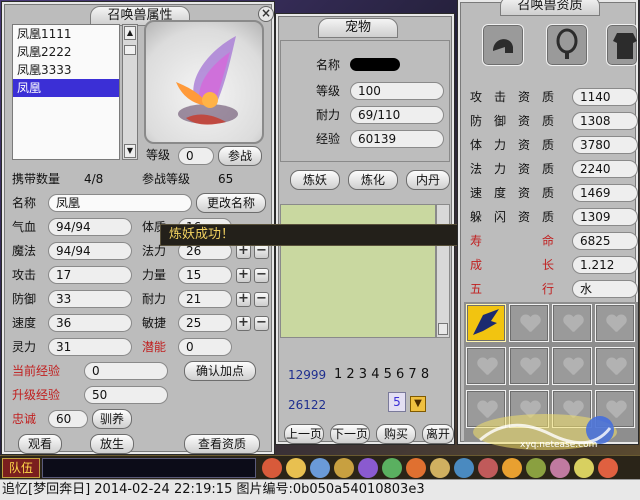 The width and height of the screenshot is (640, 500). Describe the element at coordinates (166, 179) in the screenshot. I see `battle-level-label: 参战等级` at that location.